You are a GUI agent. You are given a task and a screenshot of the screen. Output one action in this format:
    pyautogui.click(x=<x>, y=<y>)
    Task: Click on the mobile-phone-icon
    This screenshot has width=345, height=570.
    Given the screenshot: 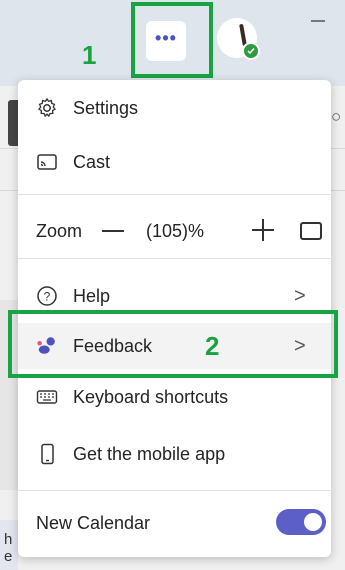 What is the action you would take?
    pyautogui.click(x=47, y=454)
    